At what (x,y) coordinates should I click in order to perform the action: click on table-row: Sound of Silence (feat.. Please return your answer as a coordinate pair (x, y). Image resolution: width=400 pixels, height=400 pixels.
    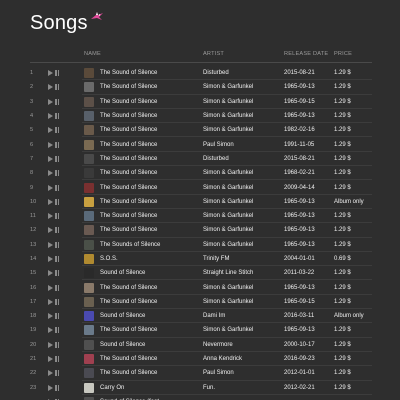
    Looking at the image, I should click on (200, 397).